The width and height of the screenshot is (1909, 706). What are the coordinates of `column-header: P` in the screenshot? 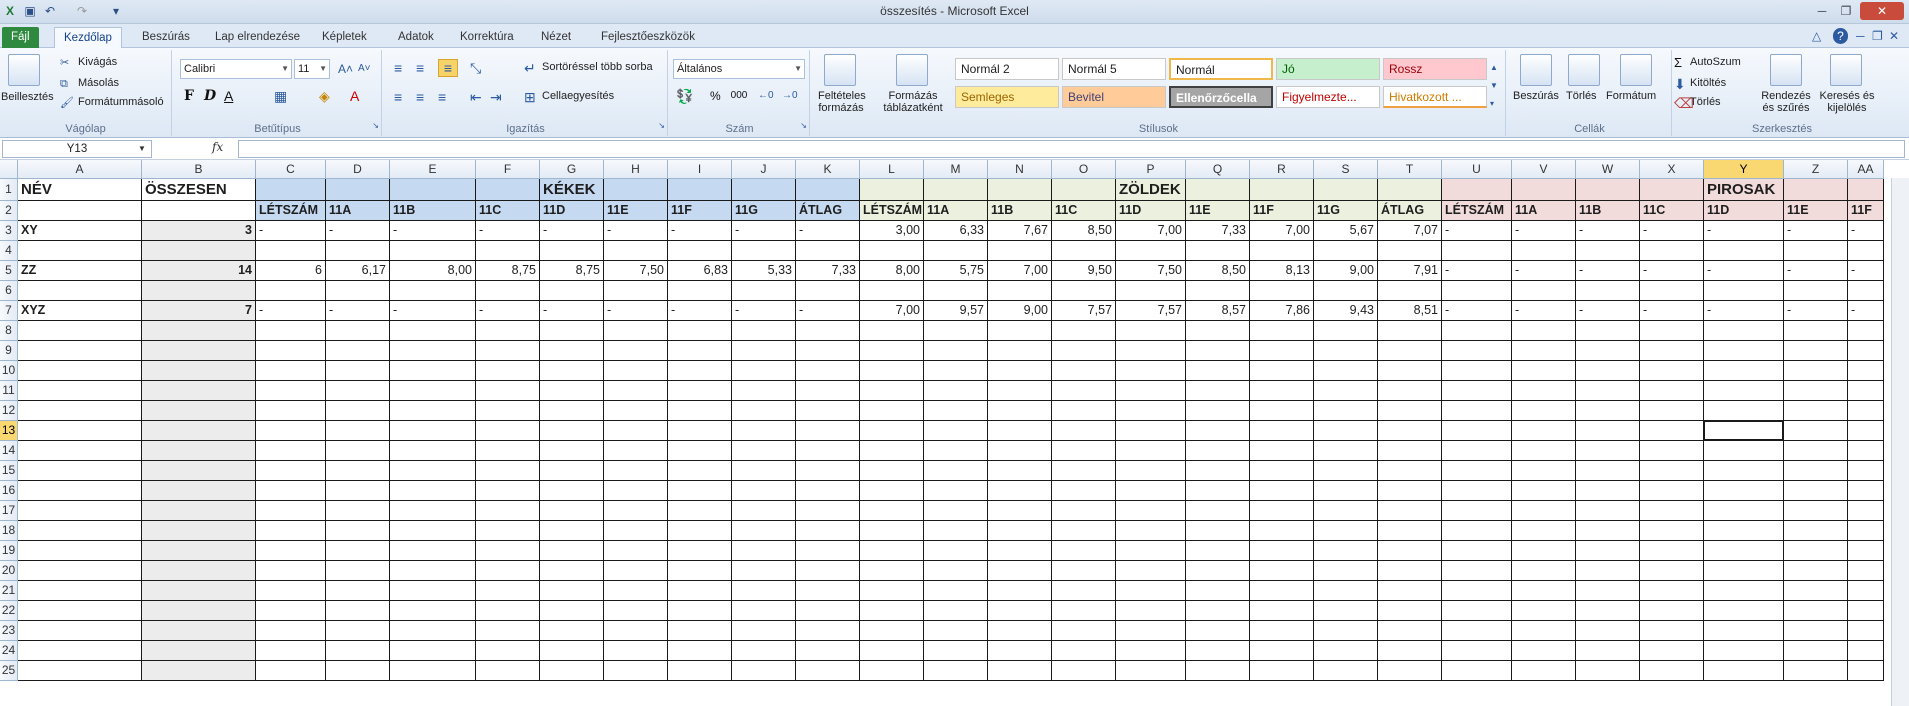 It's located at (1151, 169).